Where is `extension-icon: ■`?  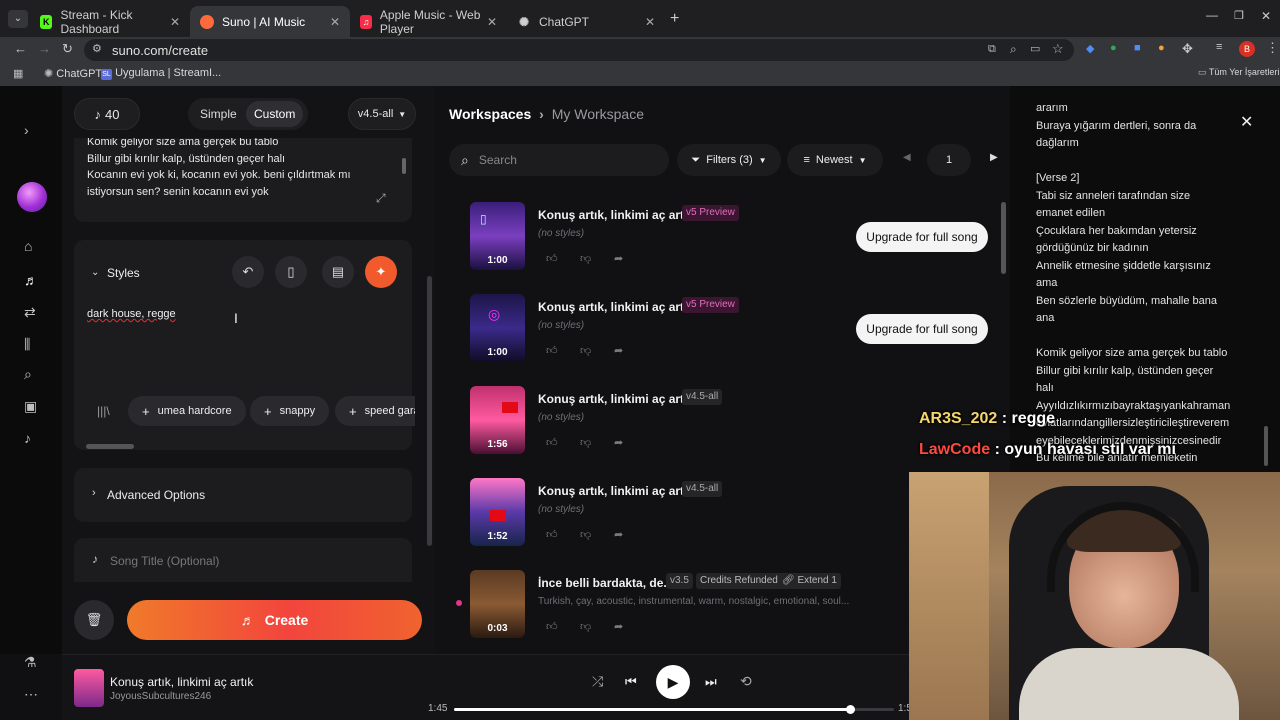 extension-icon: ■ is located at coordinates (1137, 48).